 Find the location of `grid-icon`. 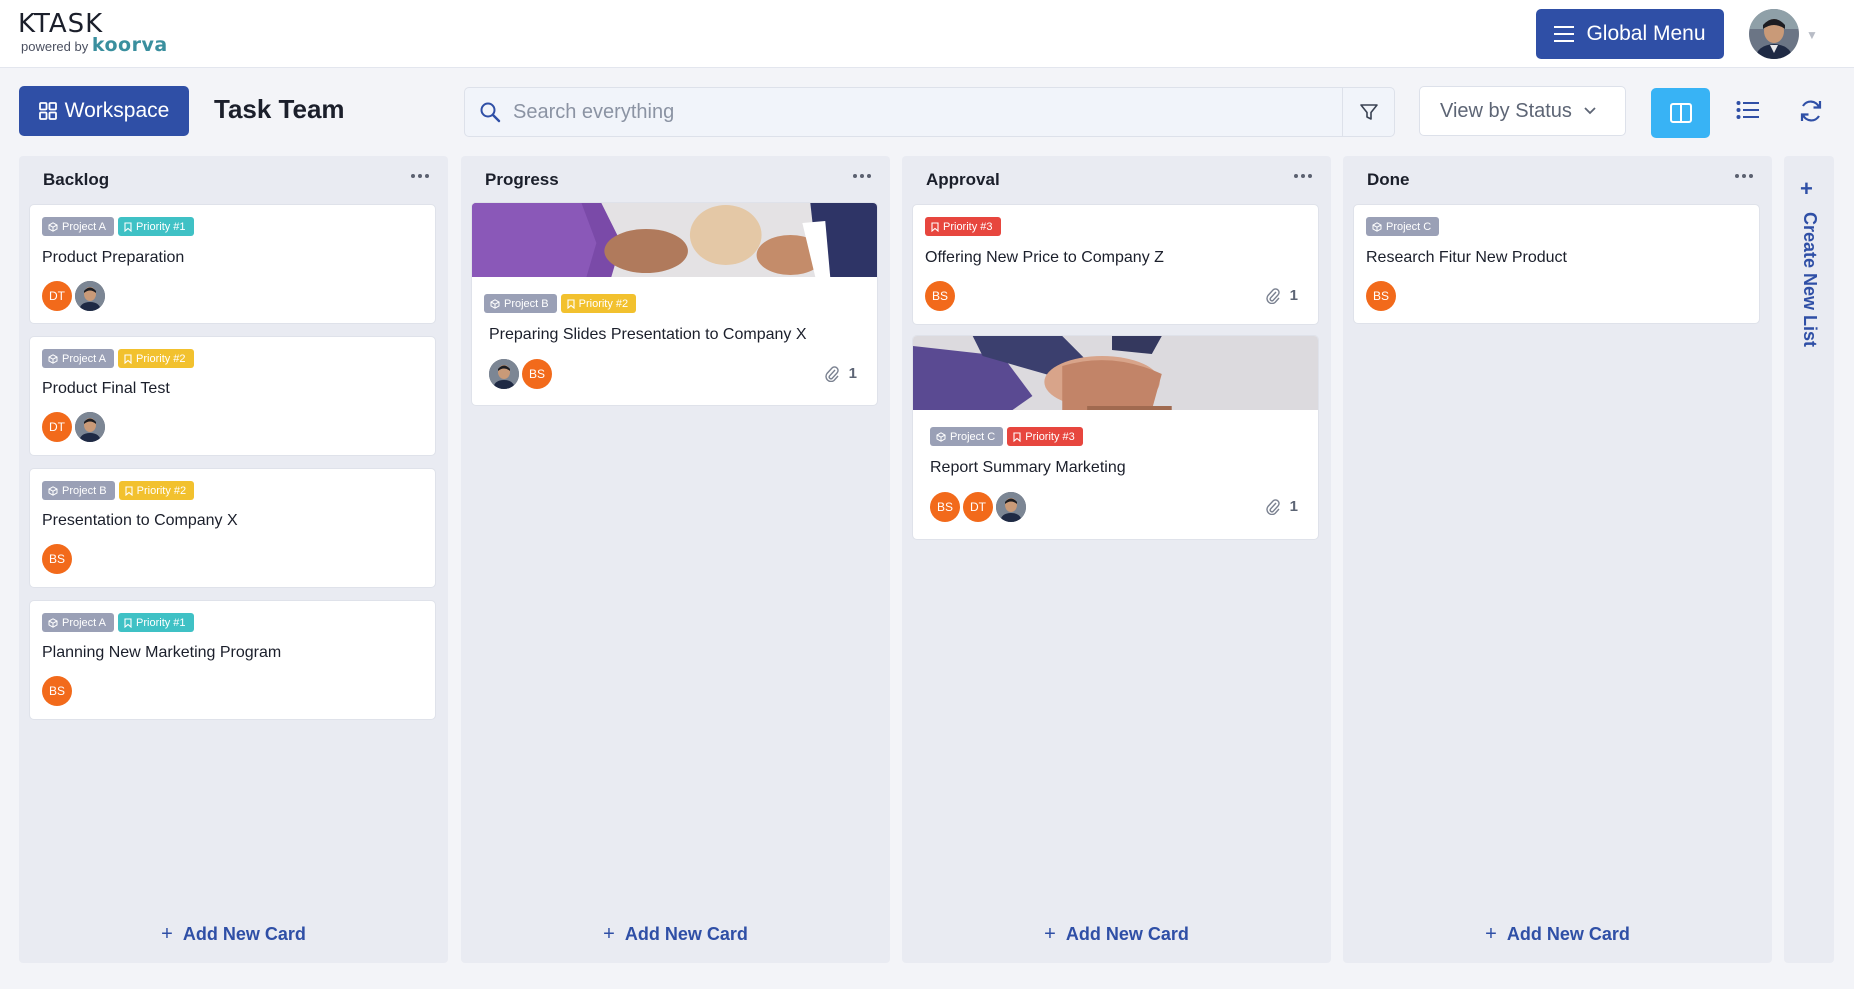

grid-icon is located at coordinates (47, 111).